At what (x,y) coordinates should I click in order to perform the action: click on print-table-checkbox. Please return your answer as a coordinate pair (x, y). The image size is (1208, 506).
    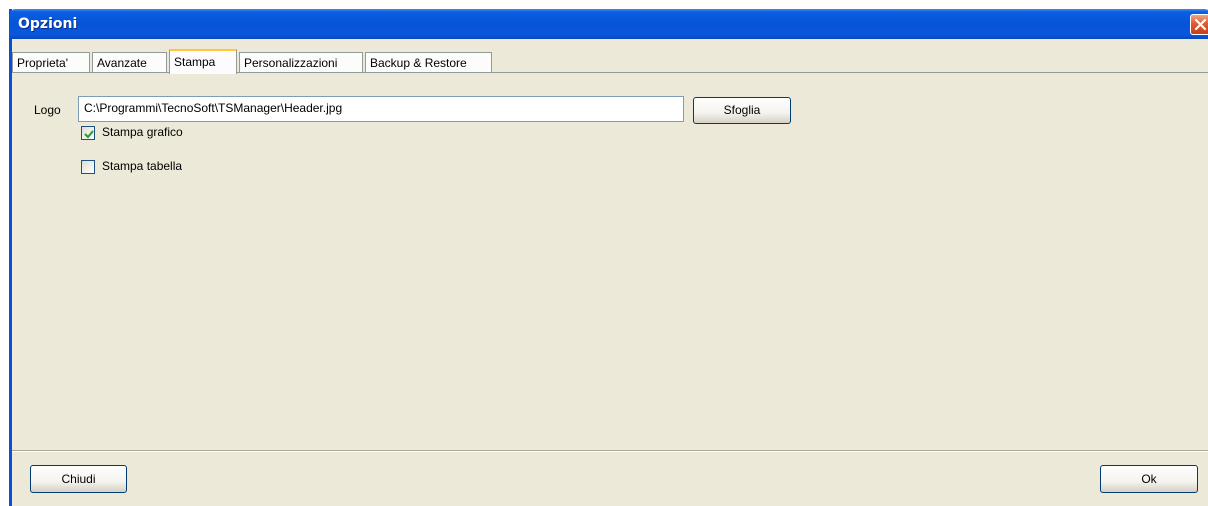
    Looking at the image, I should click on (88, 167).